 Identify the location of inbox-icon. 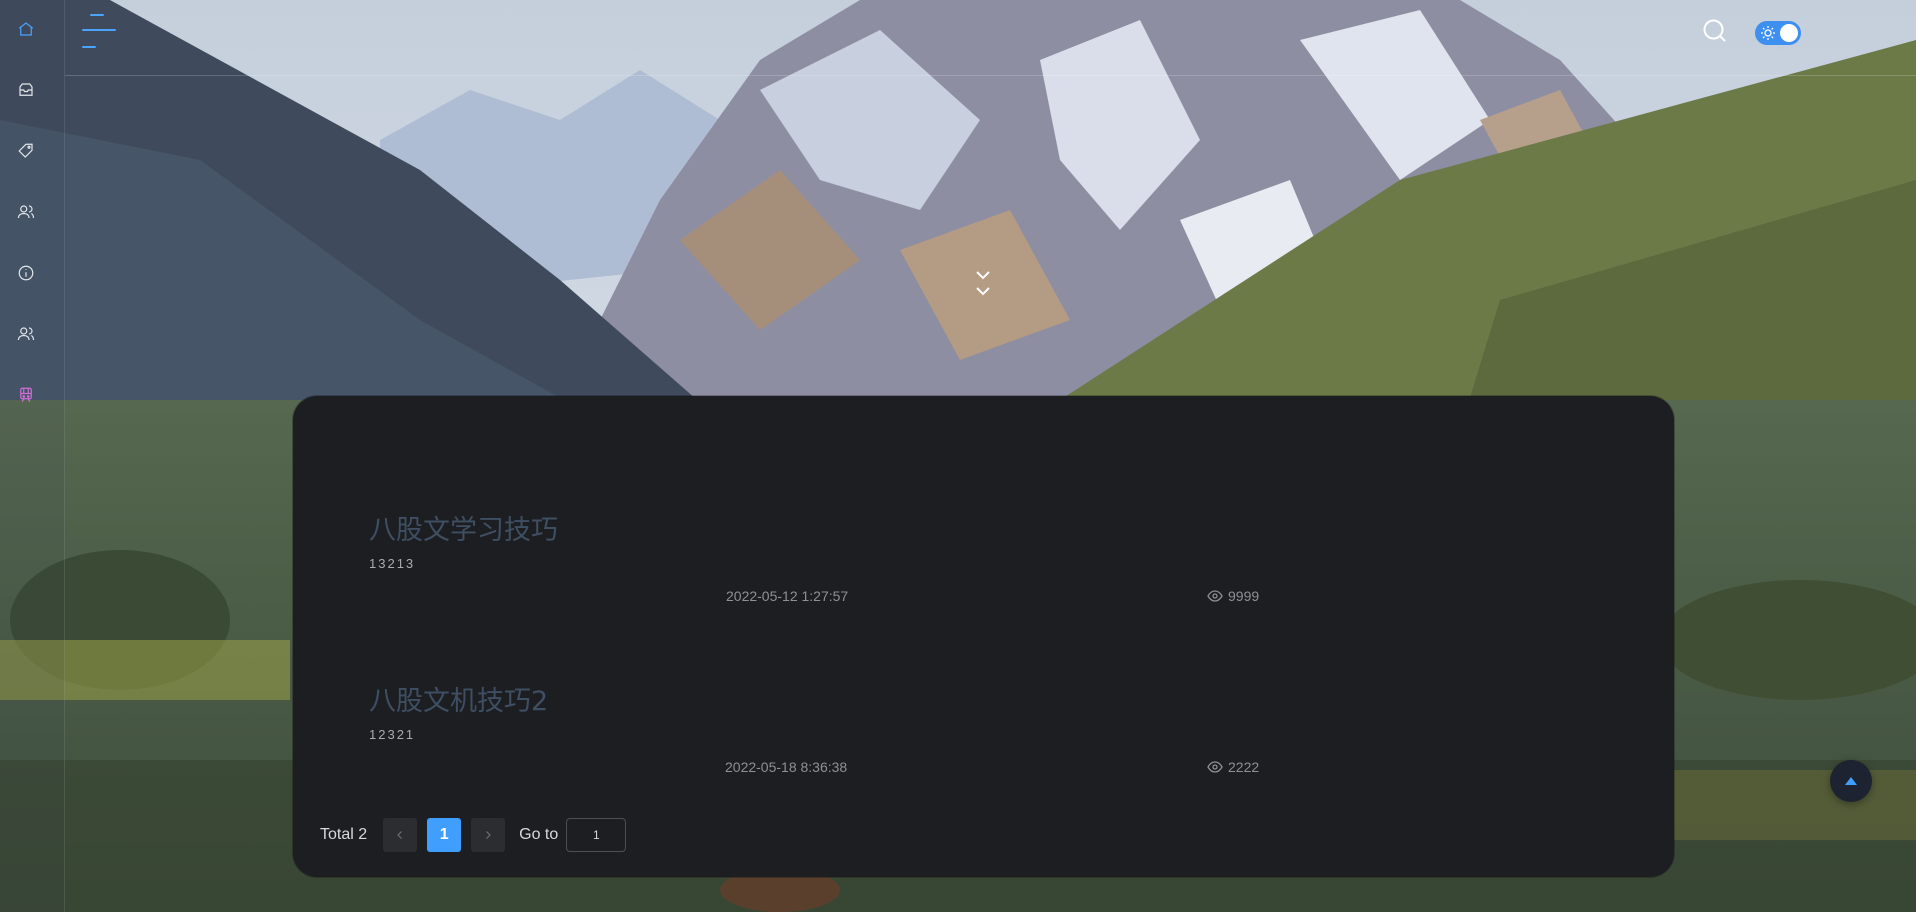
(26, 90).